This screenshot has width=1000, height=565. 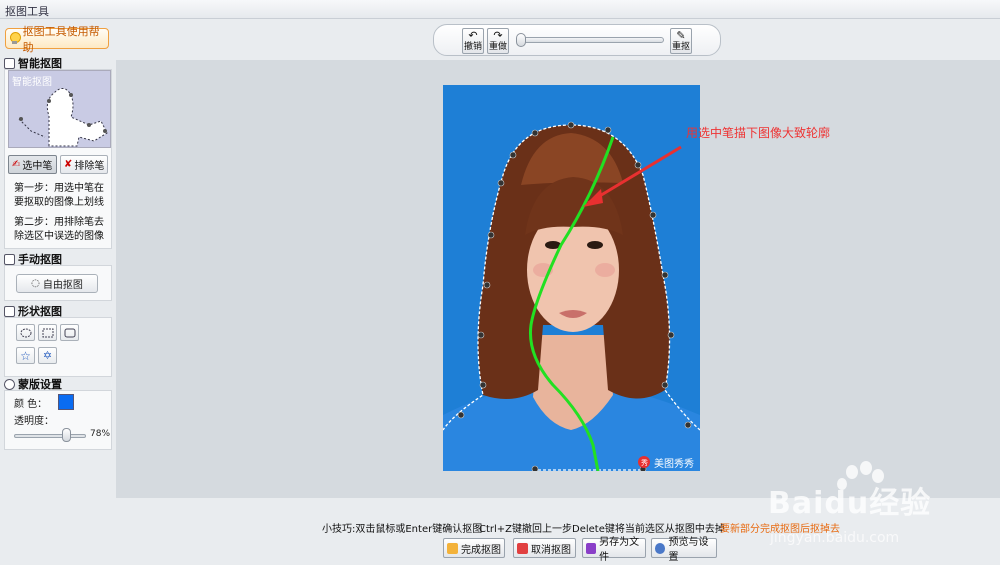 What do you see at coordinates (758, 133) in the screenshot?
I see `annotation-text: 用选中笔描下图像大致轮廓` at bounding box center [758, 133].